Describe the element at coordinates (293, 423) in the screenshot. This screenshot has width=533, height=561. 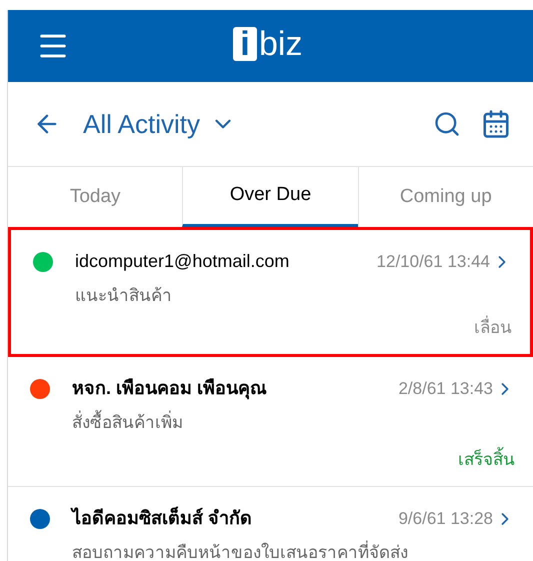
I see `activity-subject: สั่งซื้อสินค้าเพิ่ม` at that location.